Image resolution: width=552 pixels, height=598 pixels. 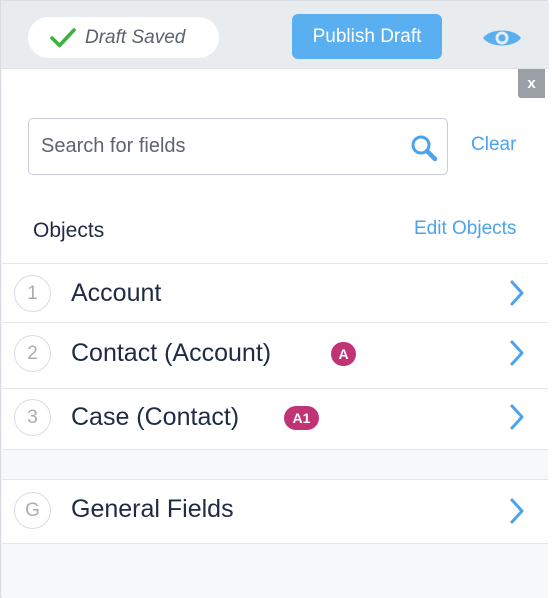 I want to click on object-row-case: 3 Case (Contact) A1, so click(x=275, y=418).